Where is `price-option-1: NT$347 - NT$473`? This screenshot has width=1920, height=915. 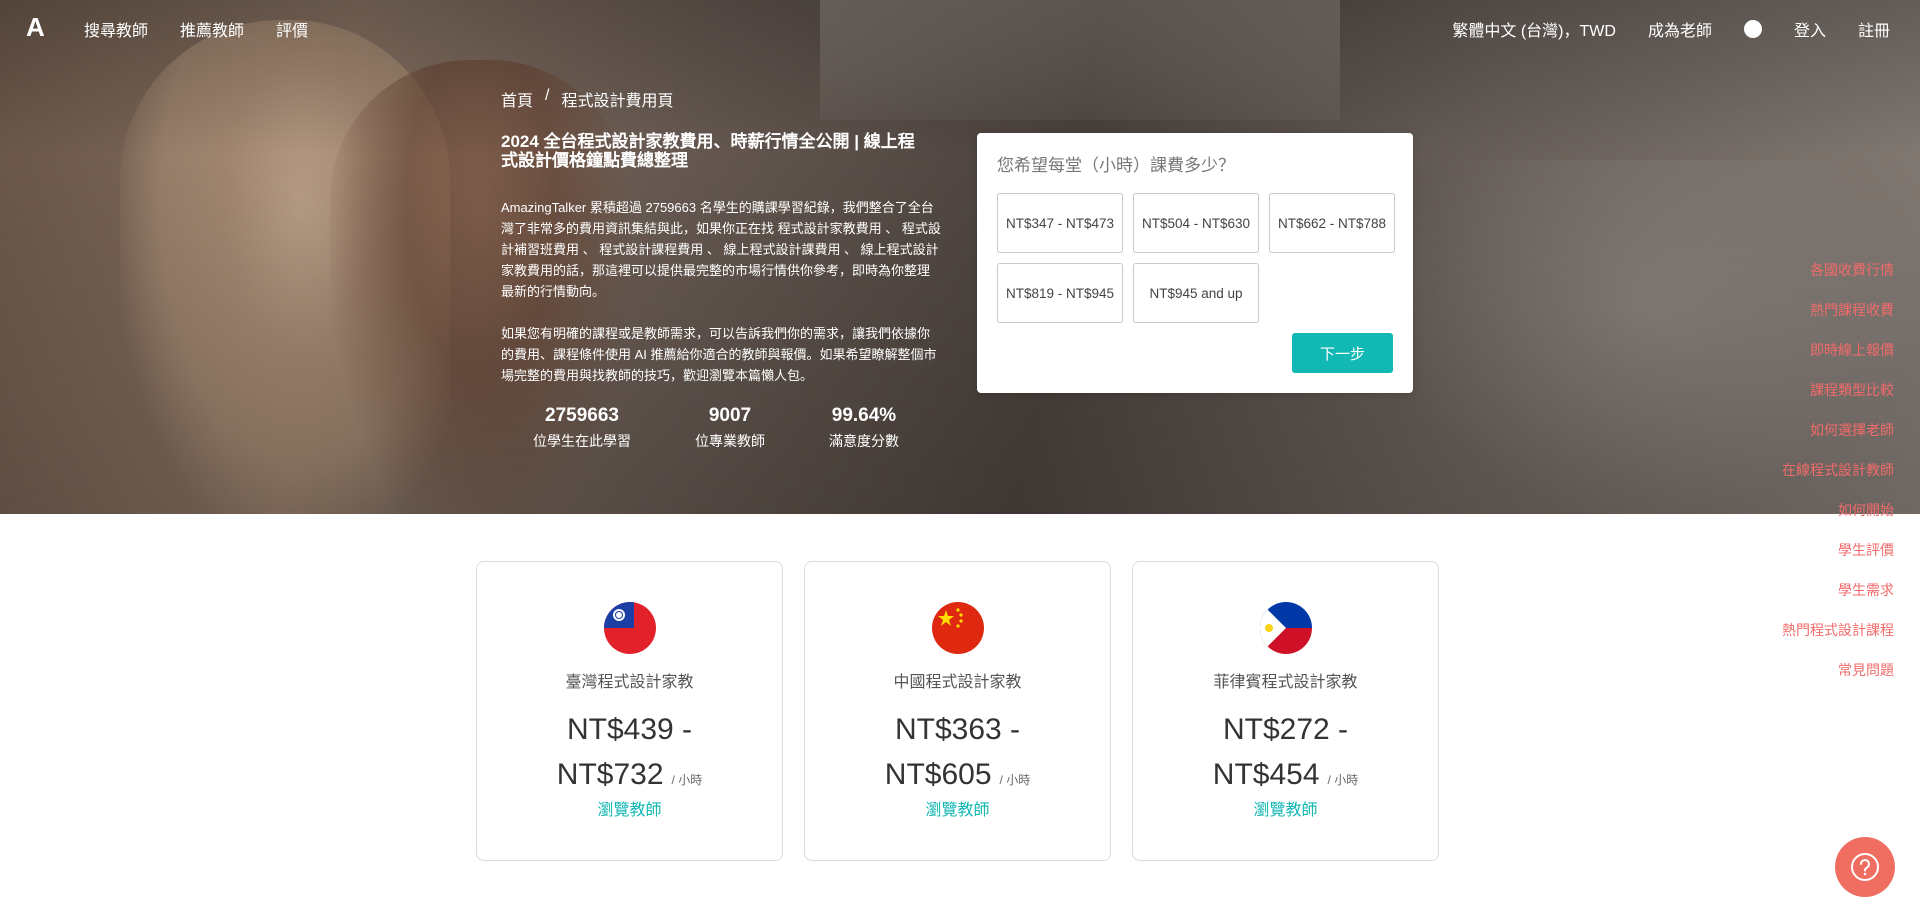 price-option-1: NT$347 - NT$473 is located at coordinates (1060, 223).